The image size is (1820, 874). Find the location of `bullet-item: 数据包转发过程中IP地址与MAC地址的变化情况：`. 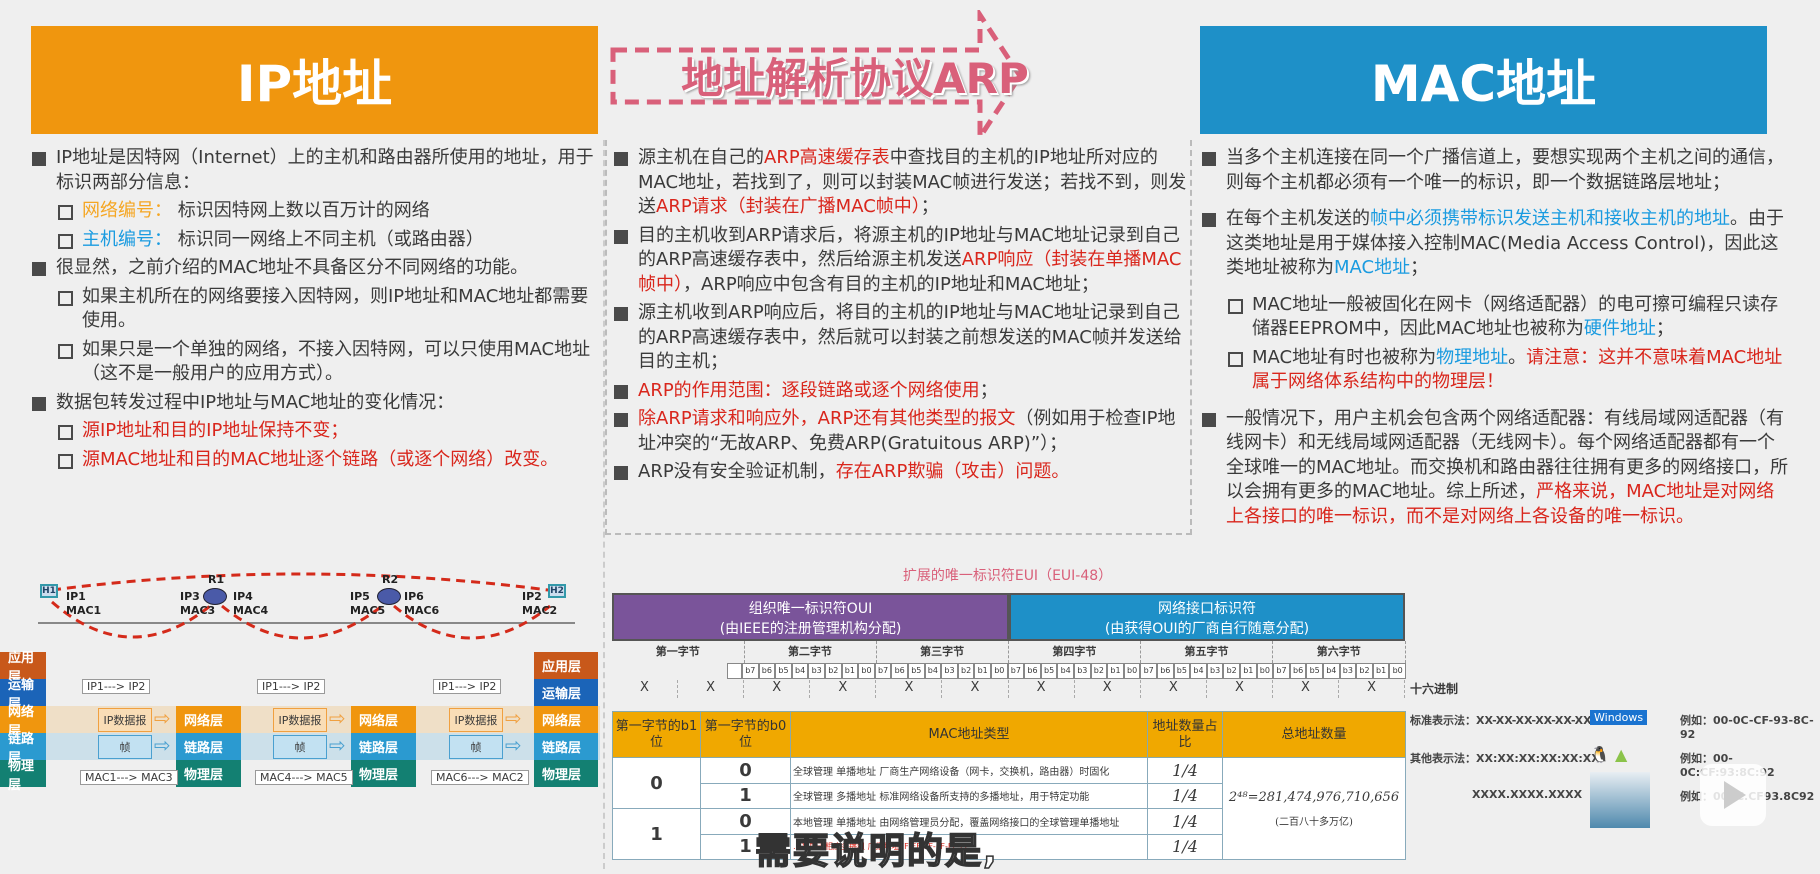

bullet-item: 数据包转发过程中IP地址与MAC地址的变化情况： is located at coordinates (317, 403).